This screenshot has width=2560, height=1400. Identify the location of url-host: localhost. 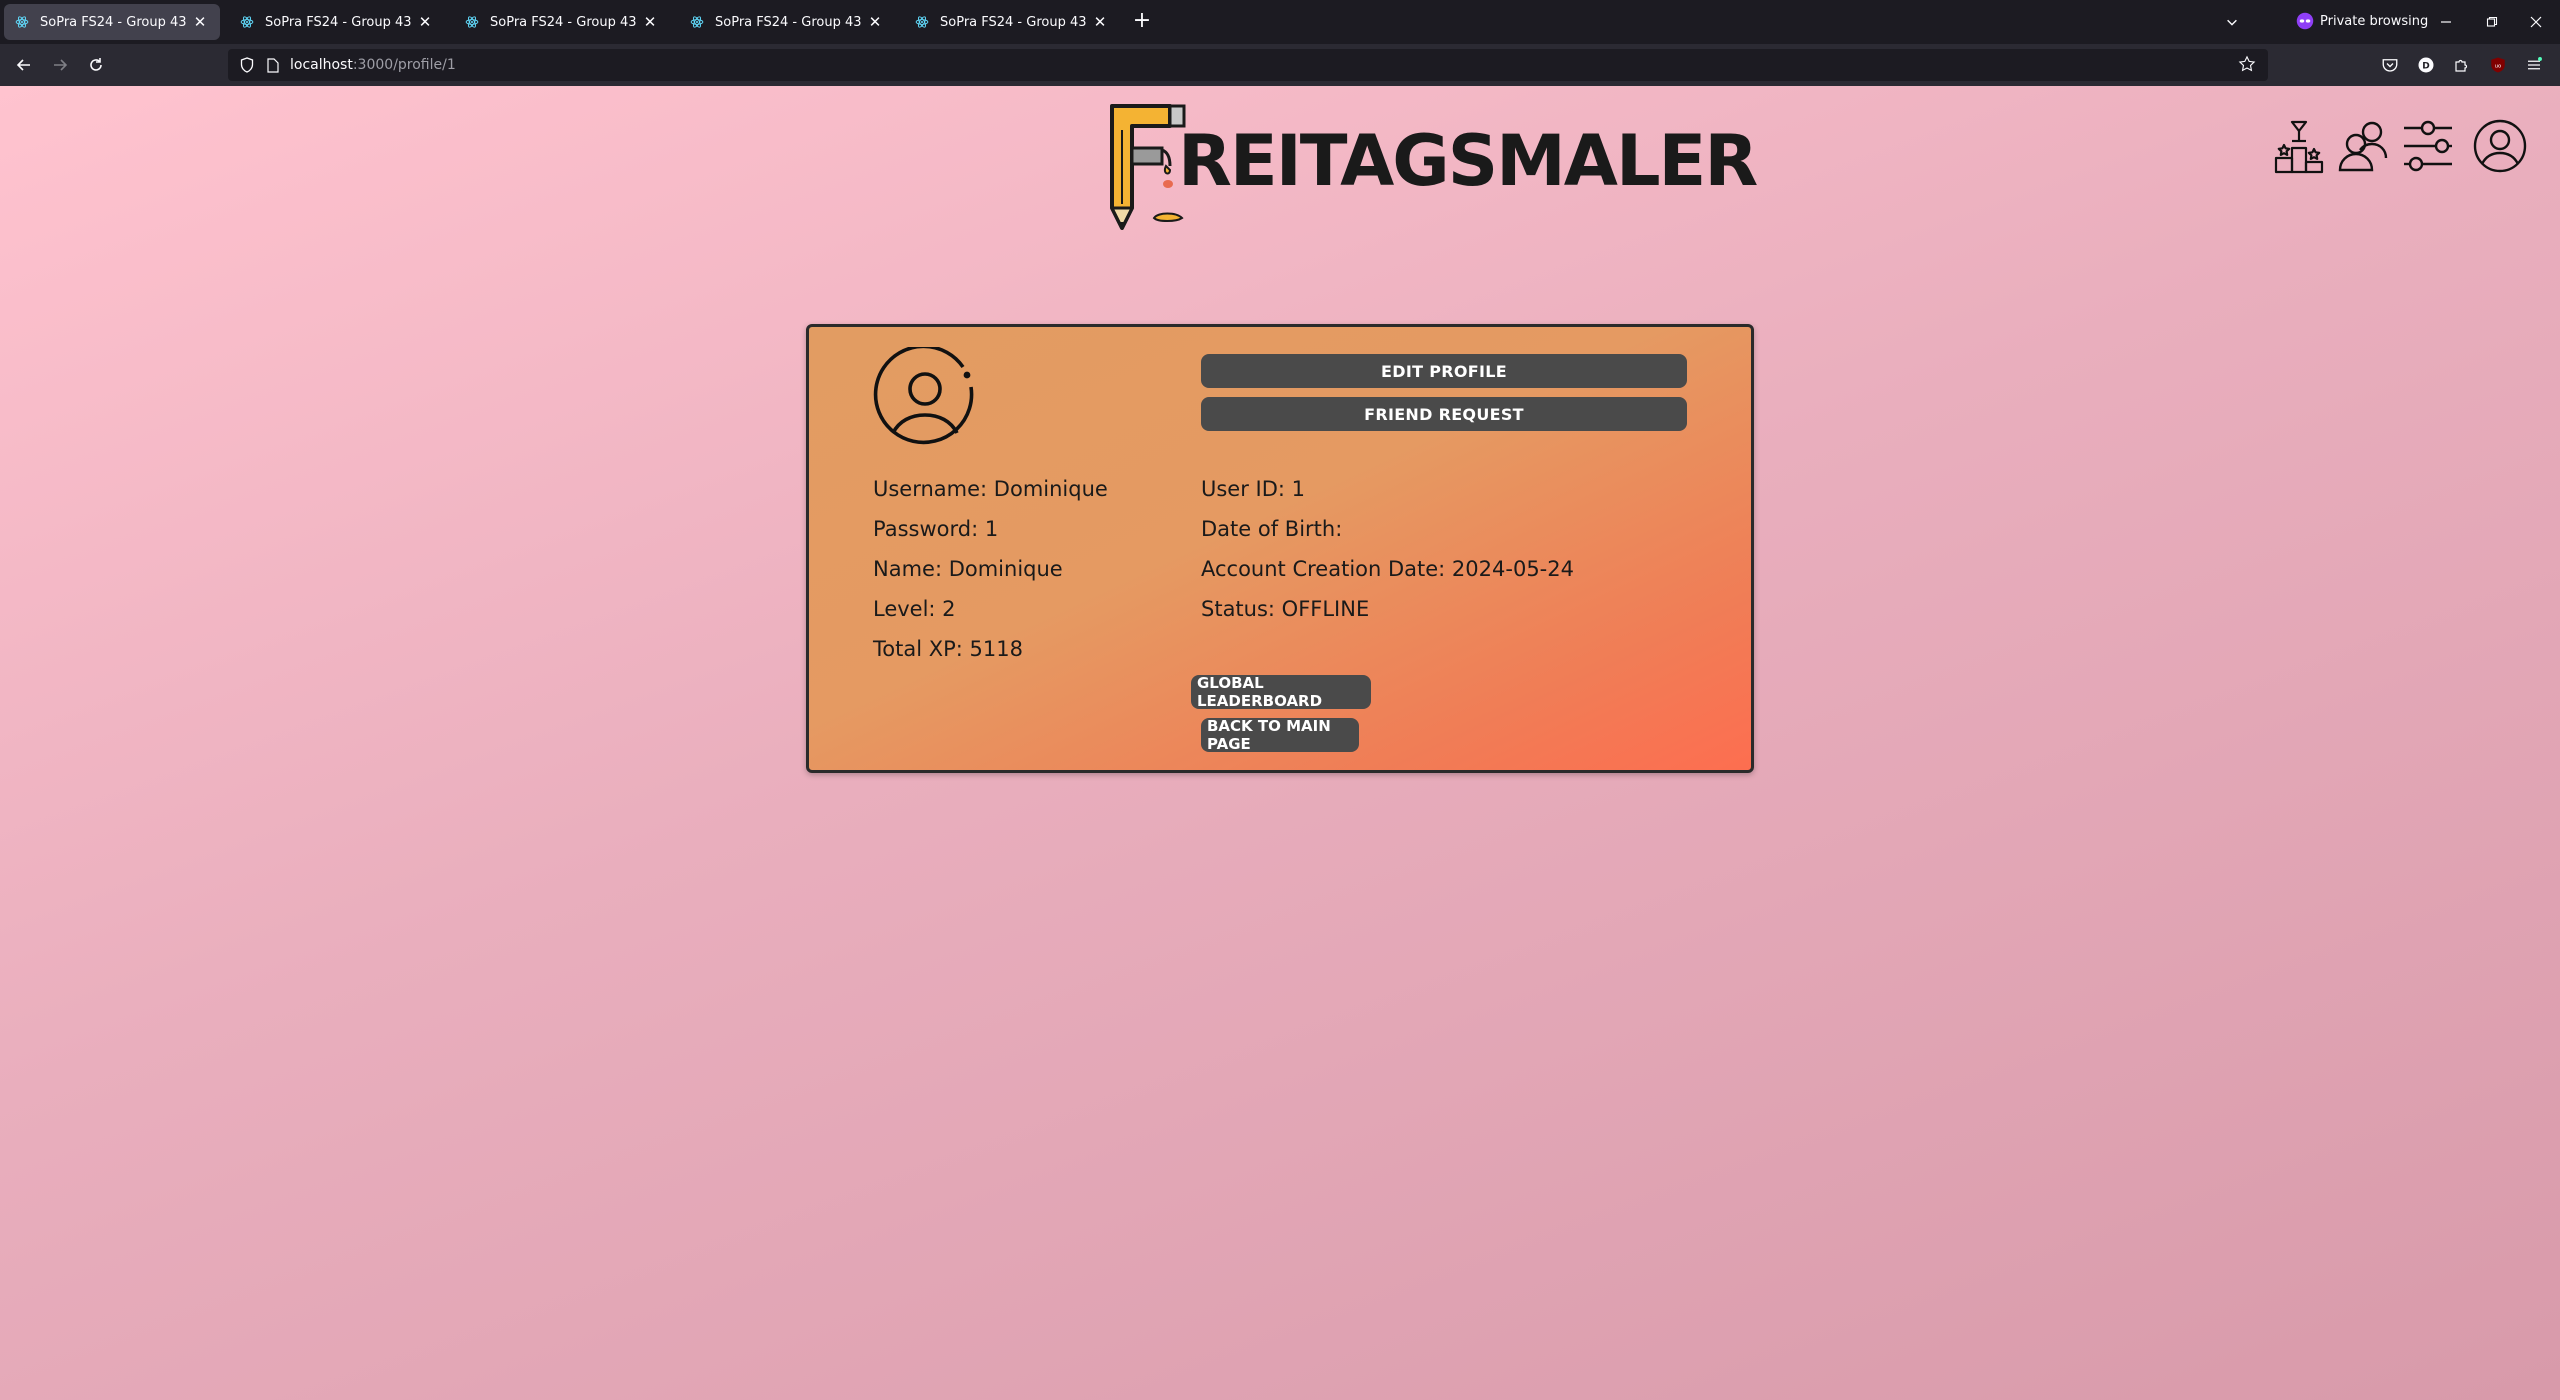
(321, 65).